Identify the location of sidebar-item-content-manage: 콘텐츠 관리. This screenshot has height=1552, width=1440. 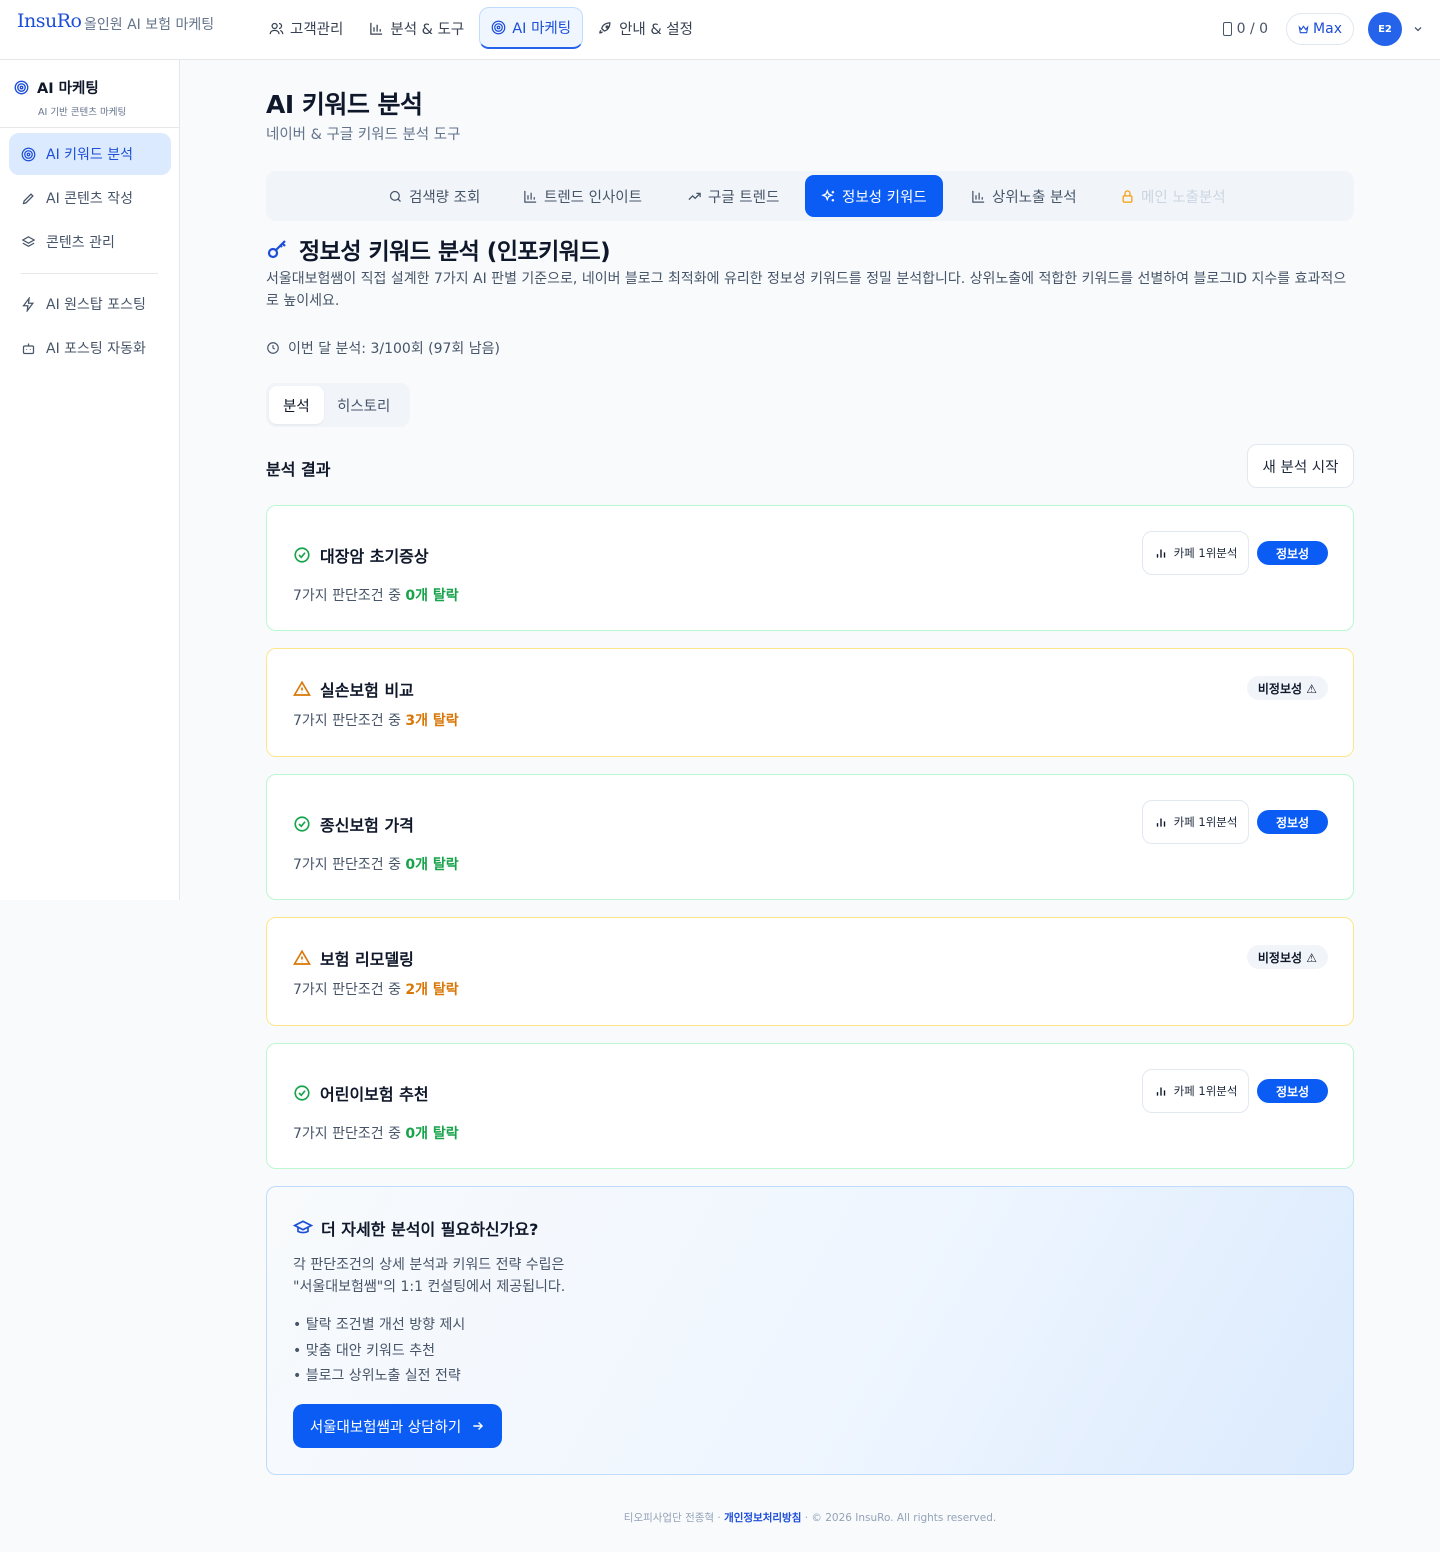
(90, 242).